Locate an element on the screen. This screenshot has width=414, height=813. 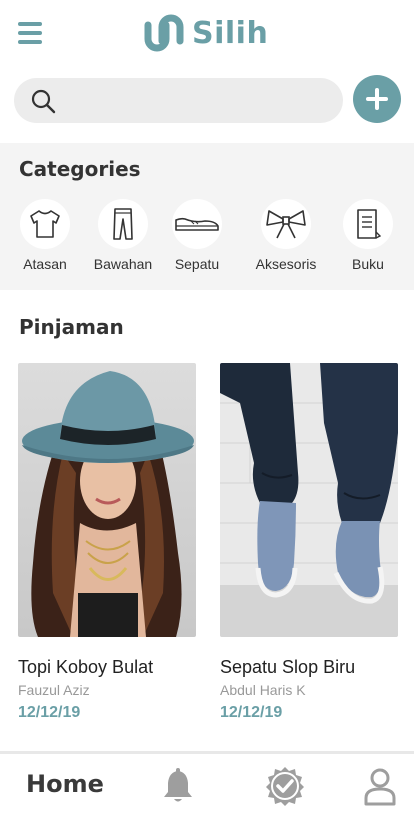
verified-badge-icon is located at coordinates (285, 786).